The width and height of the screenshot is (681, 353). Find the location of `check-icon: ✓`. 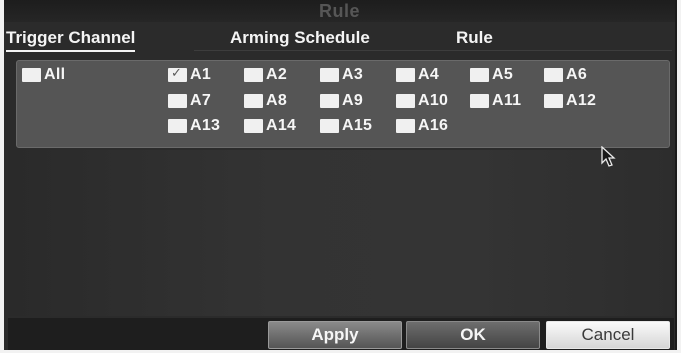

check-icon: ✓ is located at coordinates (176, 72).